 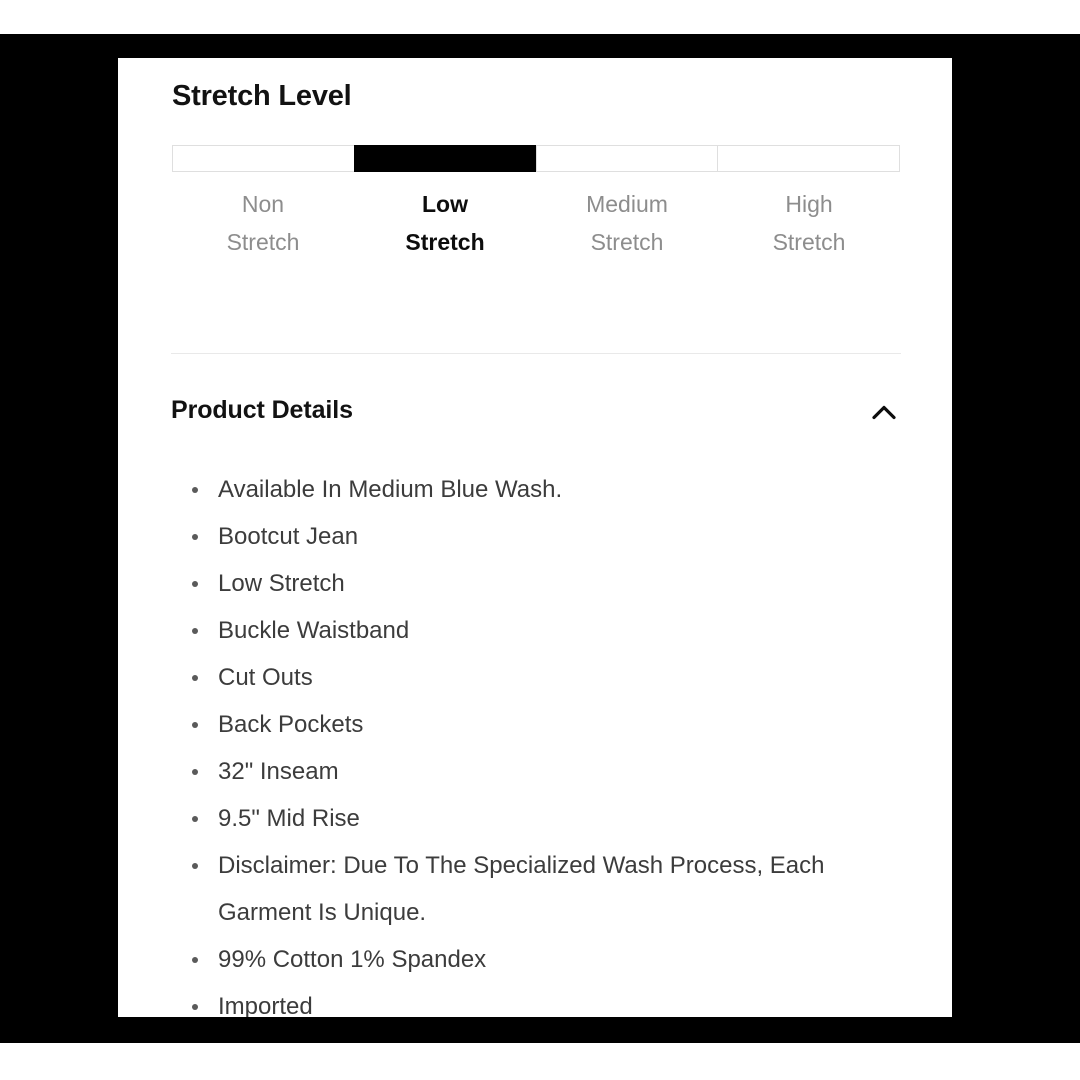 What do you see at coordinates (627, 158) in the screenshot?
I see `stretch-segment-medium` at bounding box center [627, 158].